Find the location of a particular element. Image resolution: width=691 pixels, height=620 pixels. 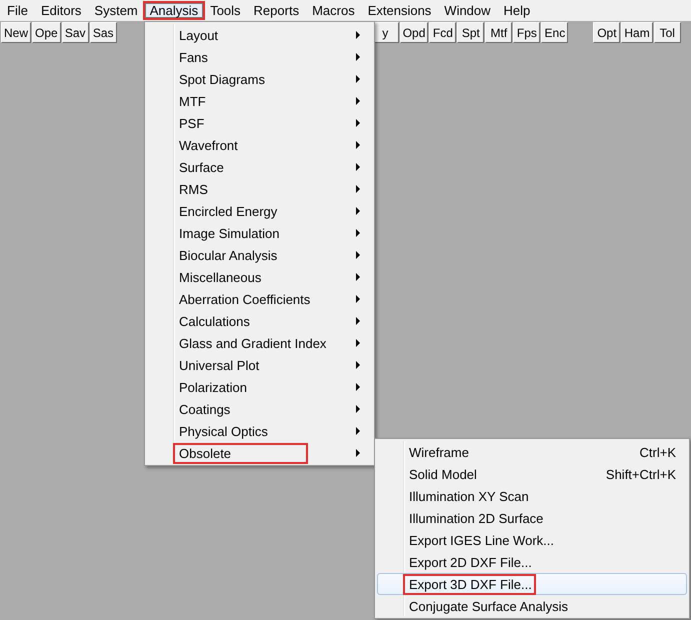

menu-item: Analysis is located at coordinates (174, 10).